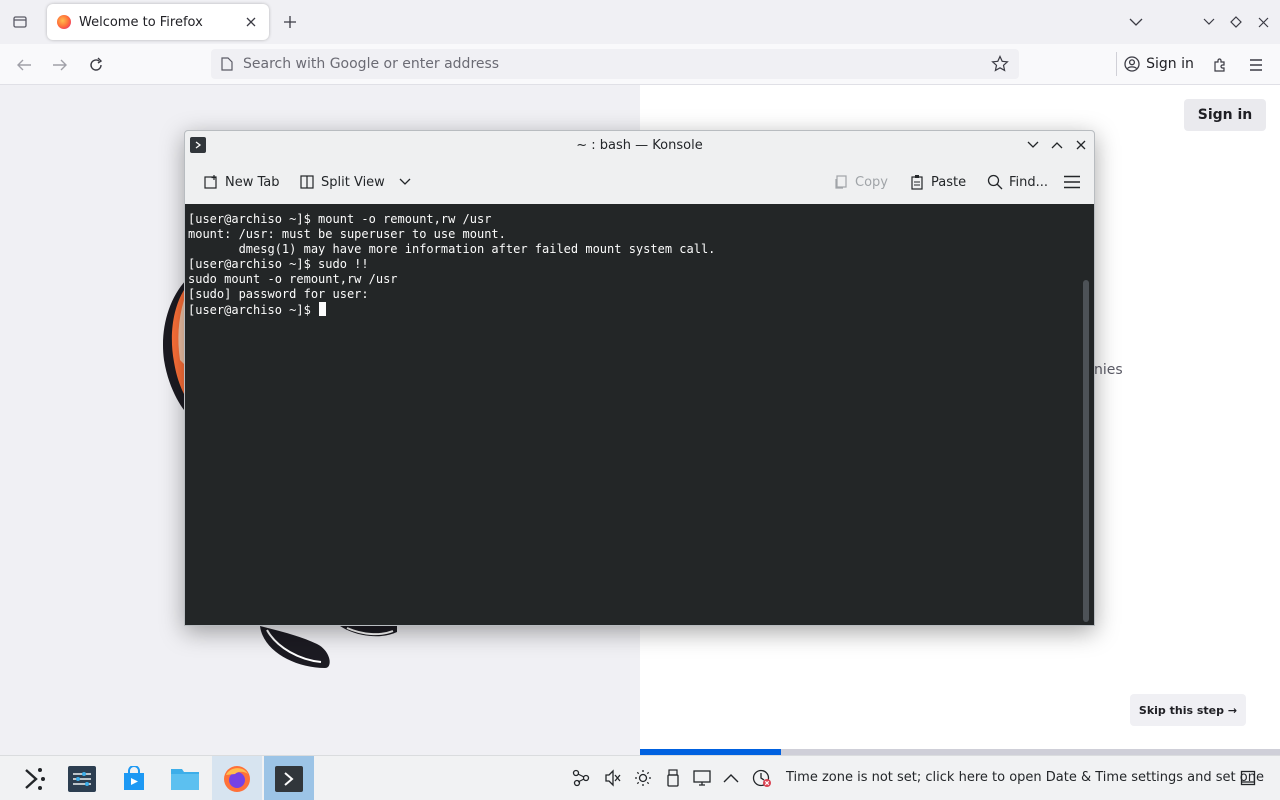  Describe the element at coordinates (841, 182) in the screenshot. I see `copy-icon` at that location.